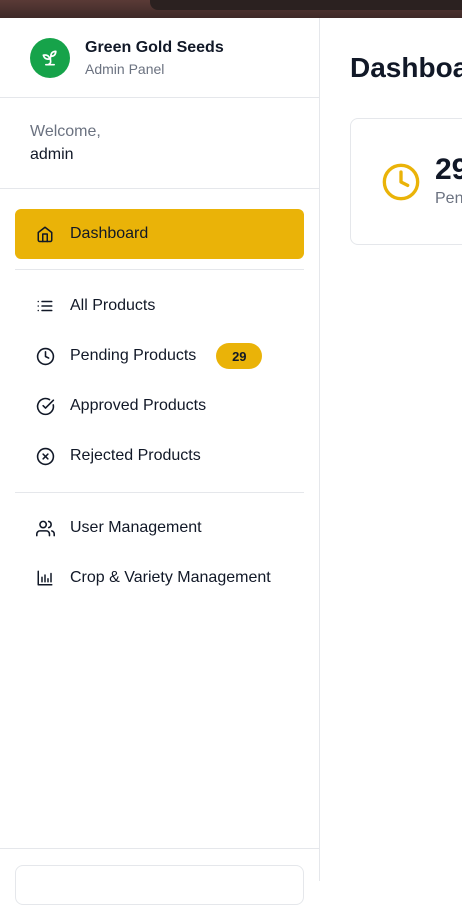 The width and height of the screenshot is (462, 905). Describe the element at coordinates (45, 578) in the screenshot. I see `bar-chart-icon` at that location.